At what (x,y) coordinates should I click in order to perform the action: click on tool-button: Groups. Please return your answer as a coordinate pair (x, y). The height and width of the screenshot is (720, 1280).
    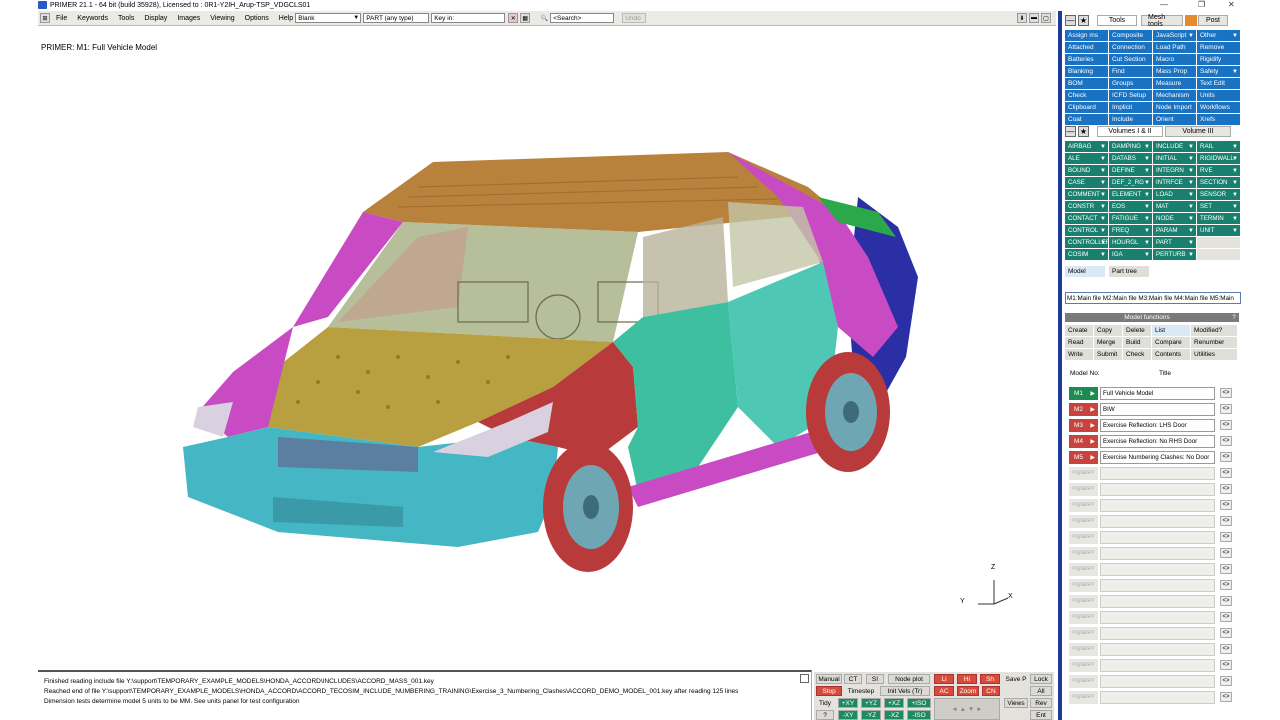
    Looking at the image, I should click on (1130, 83).